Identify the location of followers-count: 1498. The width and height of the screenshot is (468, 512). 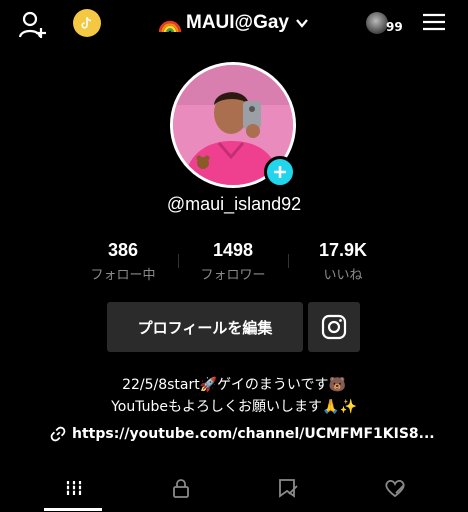
(233, 250).